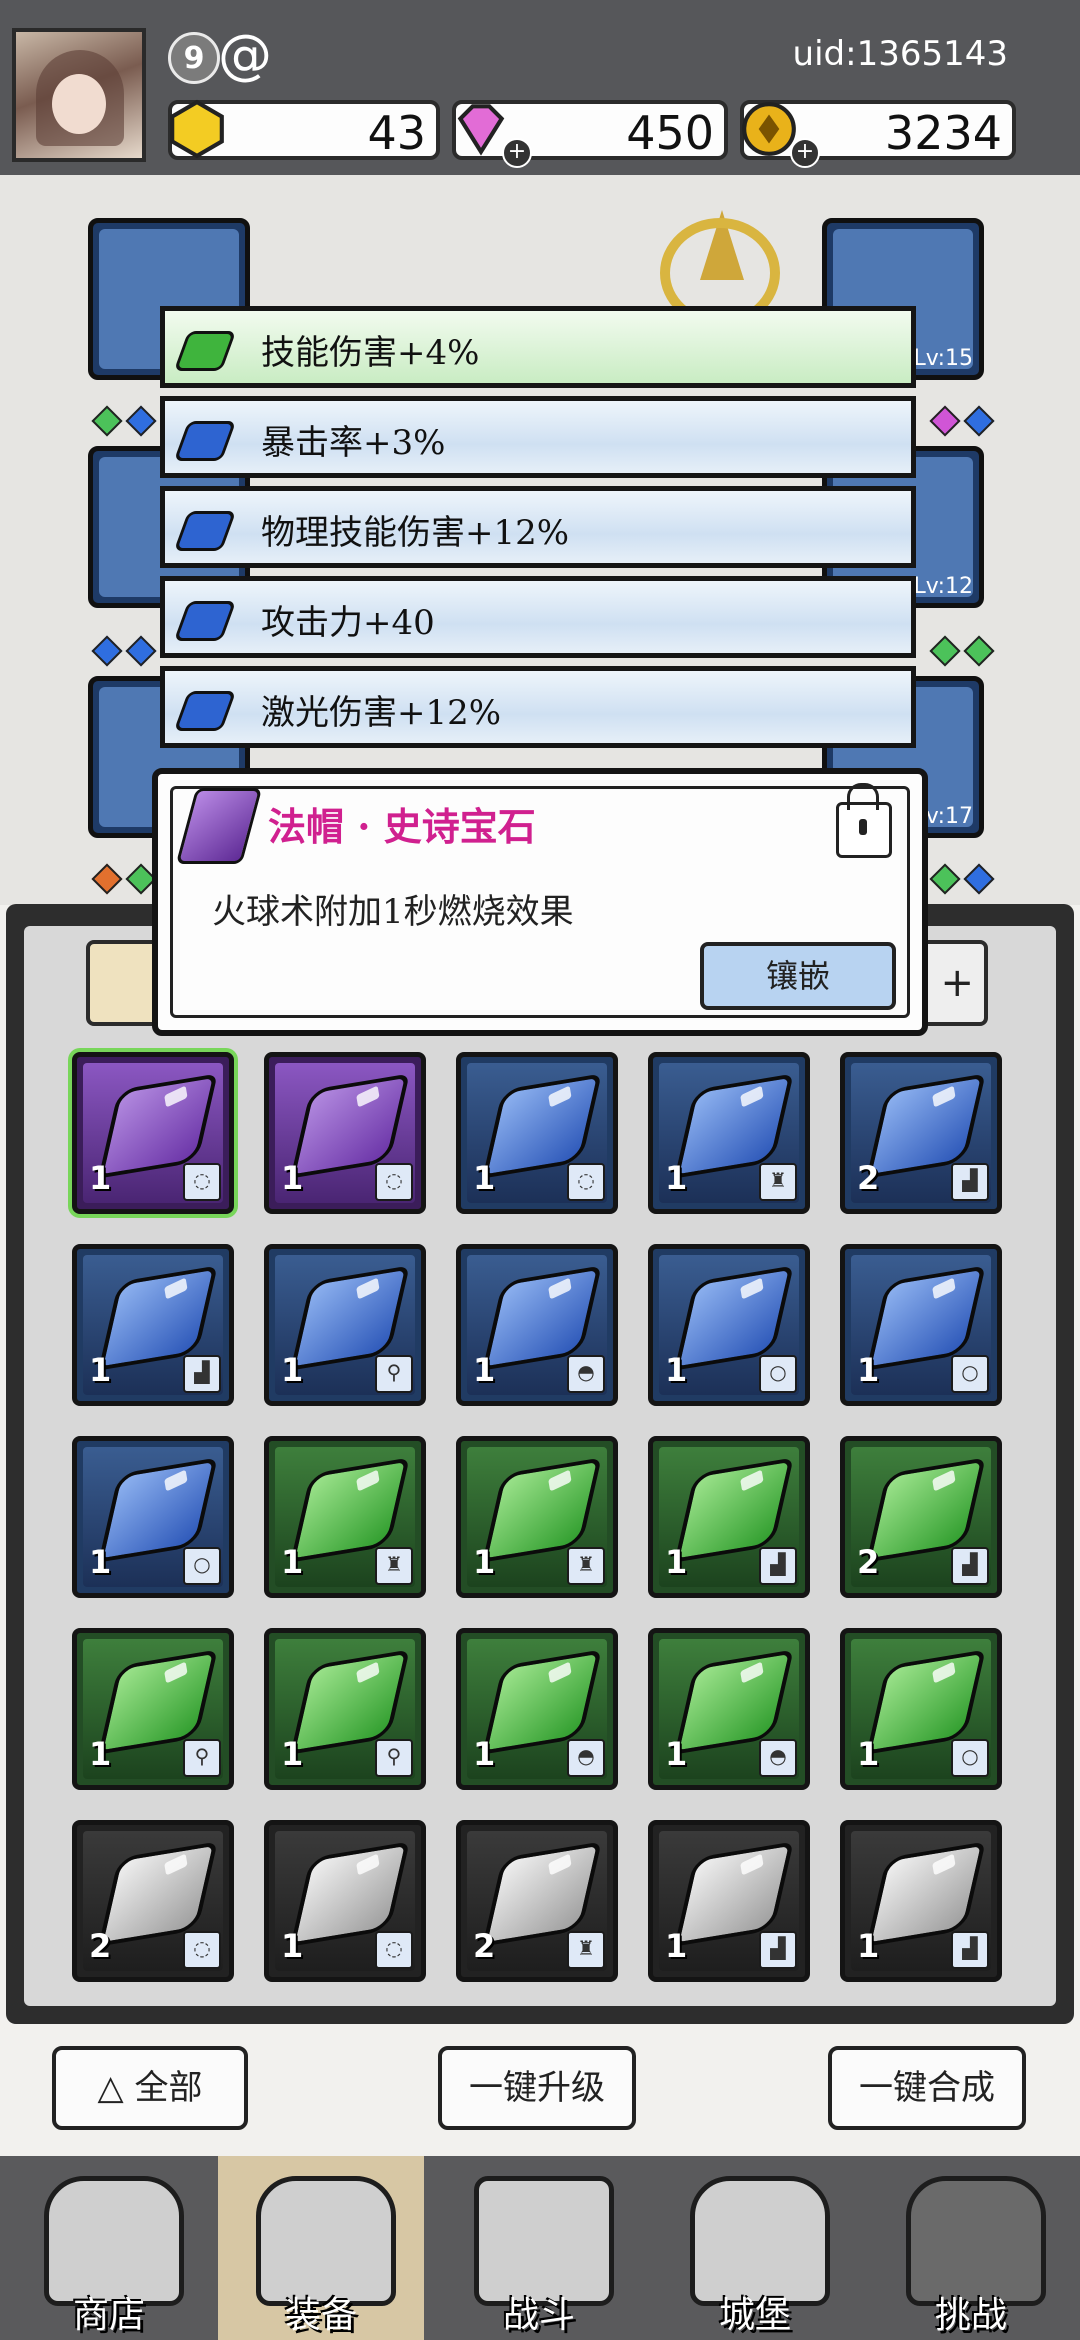  What do you see at coordinates (805, 153) in the screenshot?
I see `add-coin-button: +` at bounding box center [805, 153].